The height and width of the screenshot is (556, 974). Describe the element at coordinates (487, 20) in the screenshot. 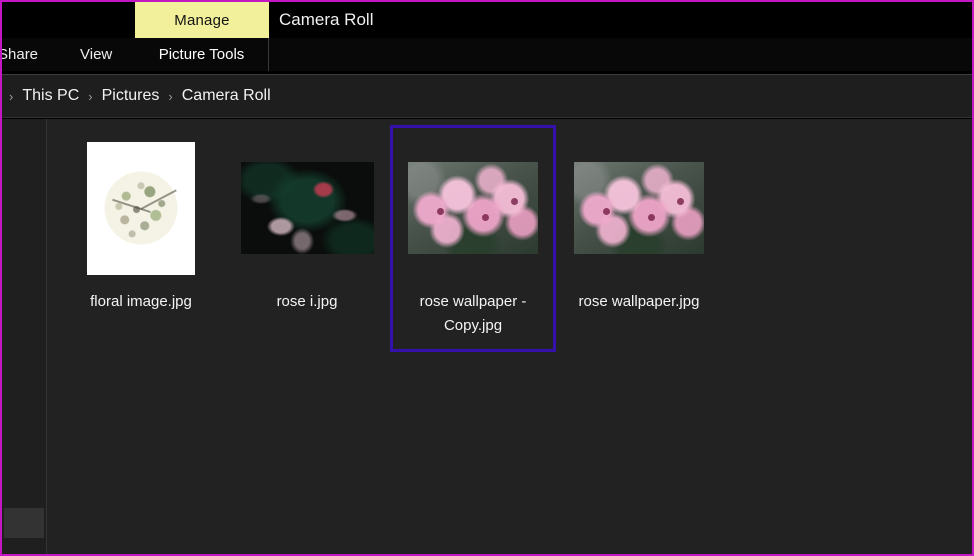

I see `ribbon-tab-strip: Manage Camera Roll` at that location.